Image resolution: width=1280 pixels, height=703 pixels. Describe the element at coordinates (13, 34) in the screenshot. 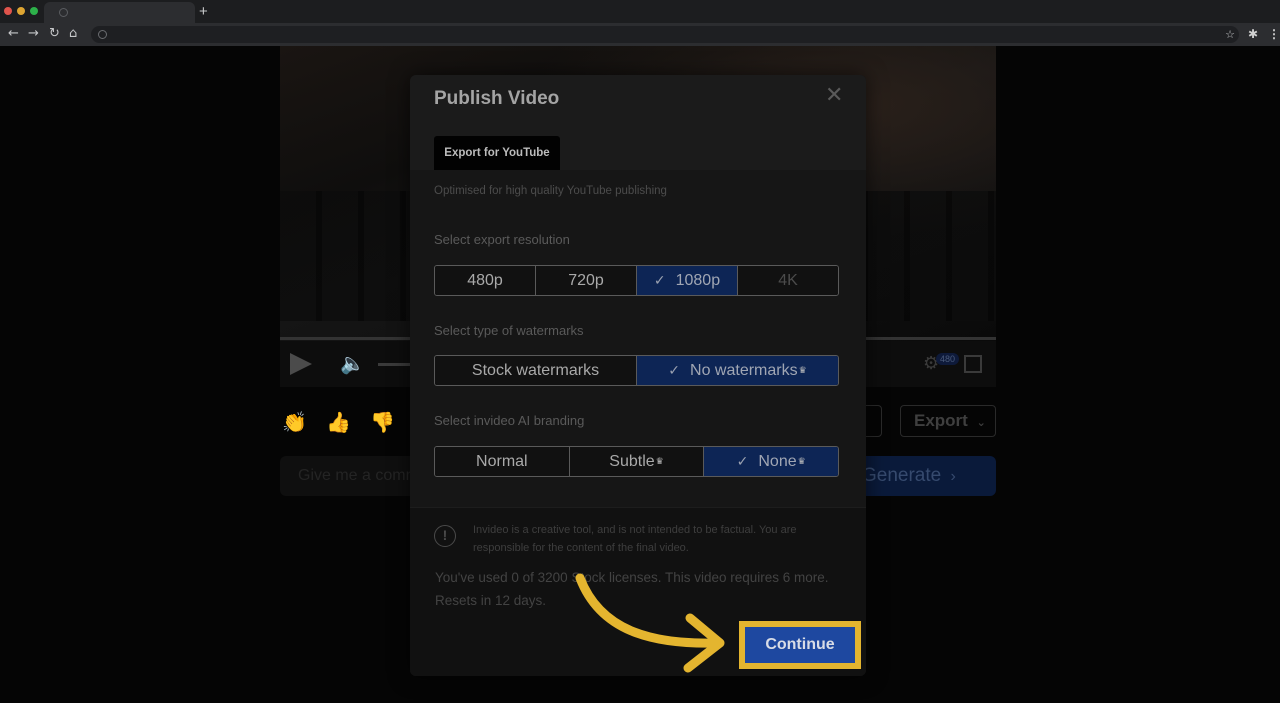

I see `back-icon: ←` at that location.